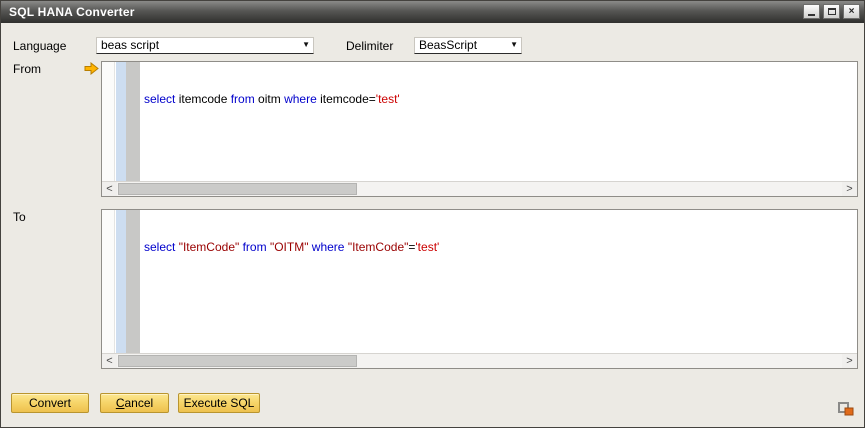  I want to click on delimiter-value: BeasScript, so click(448, 45).